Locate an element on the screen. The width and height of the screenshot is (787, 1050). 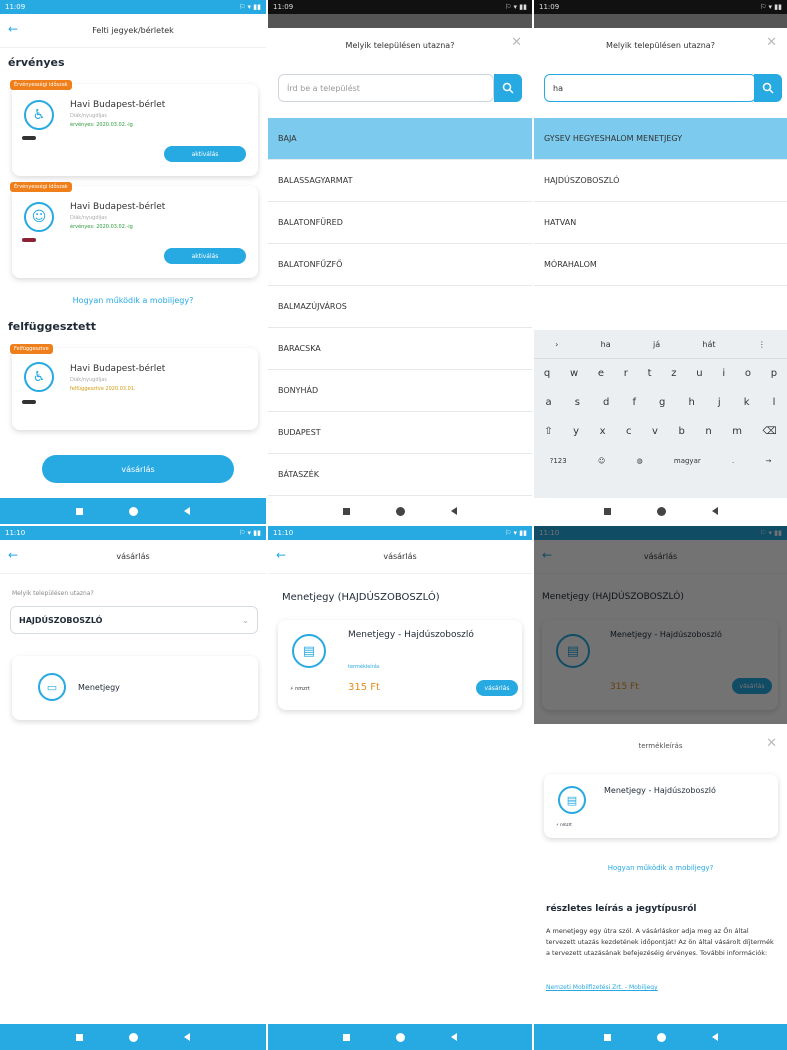
key: b is located at coordinates (681, 431).